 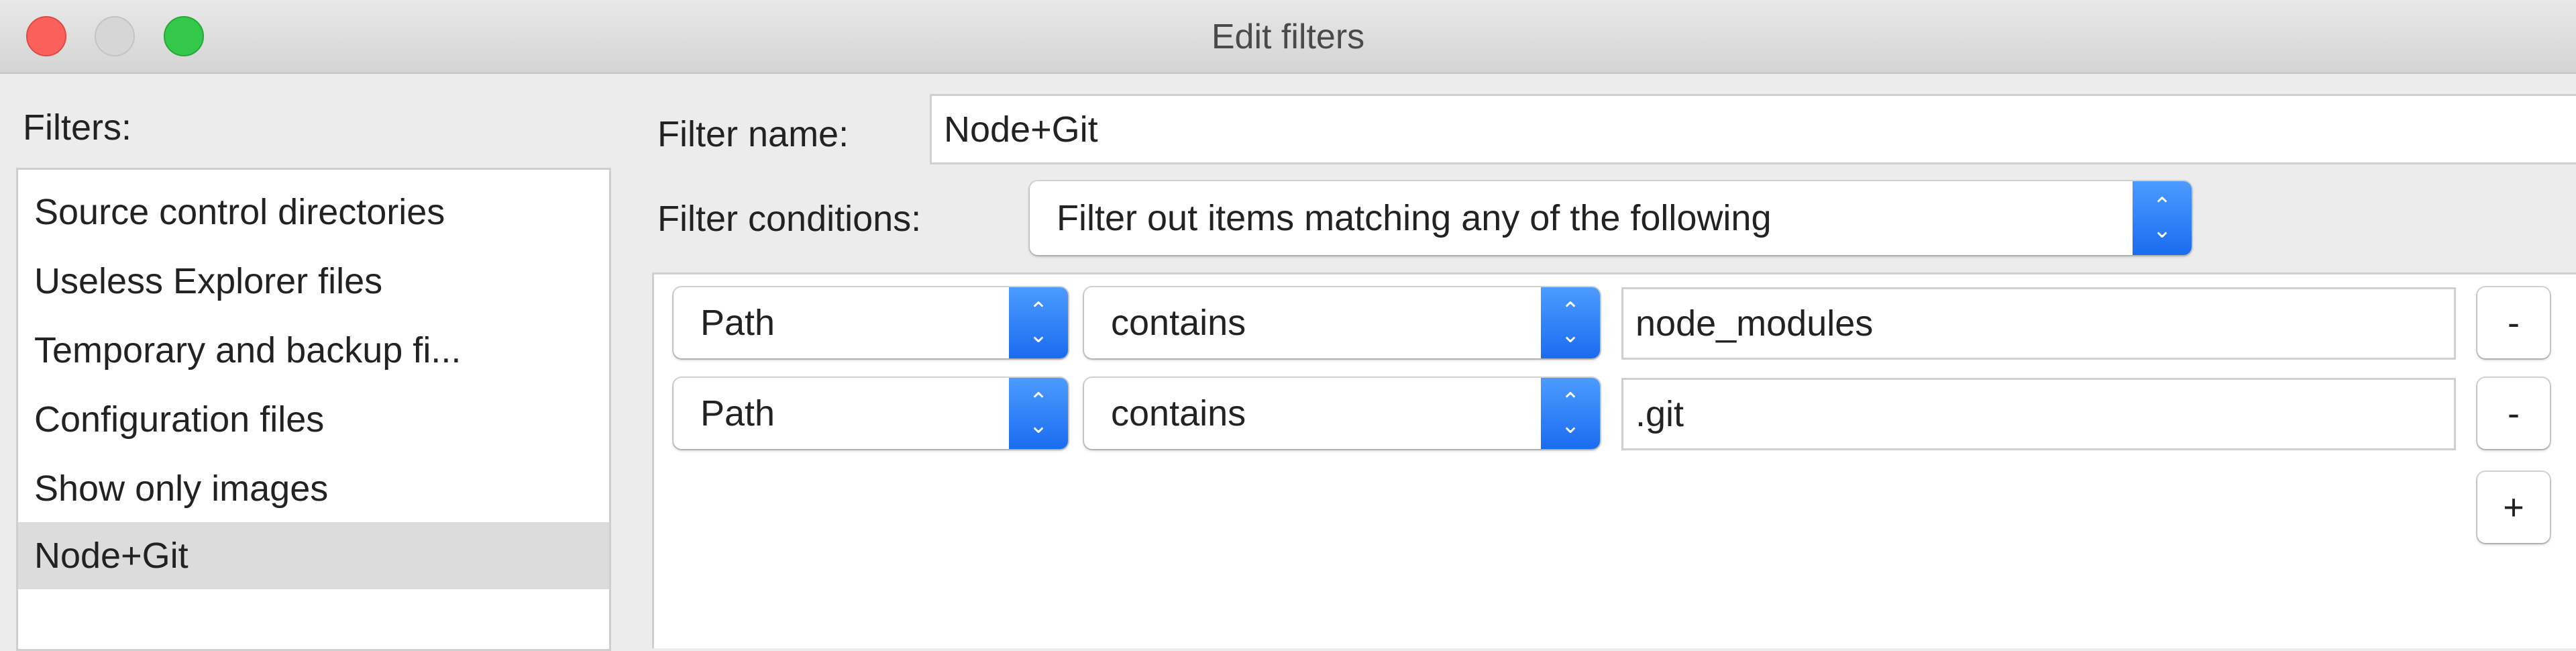 I want to click on list-item-selected: Node+Git, so click(x=313, y=555).